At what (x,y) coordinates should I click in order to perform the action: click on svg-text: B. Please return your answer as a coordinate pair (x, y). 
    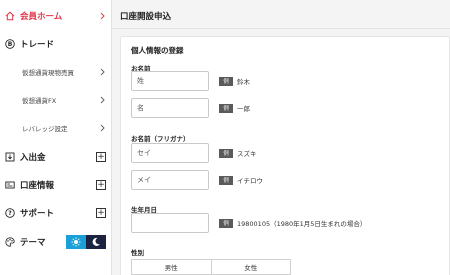
    Looking at the image, I should click on (10, 44).